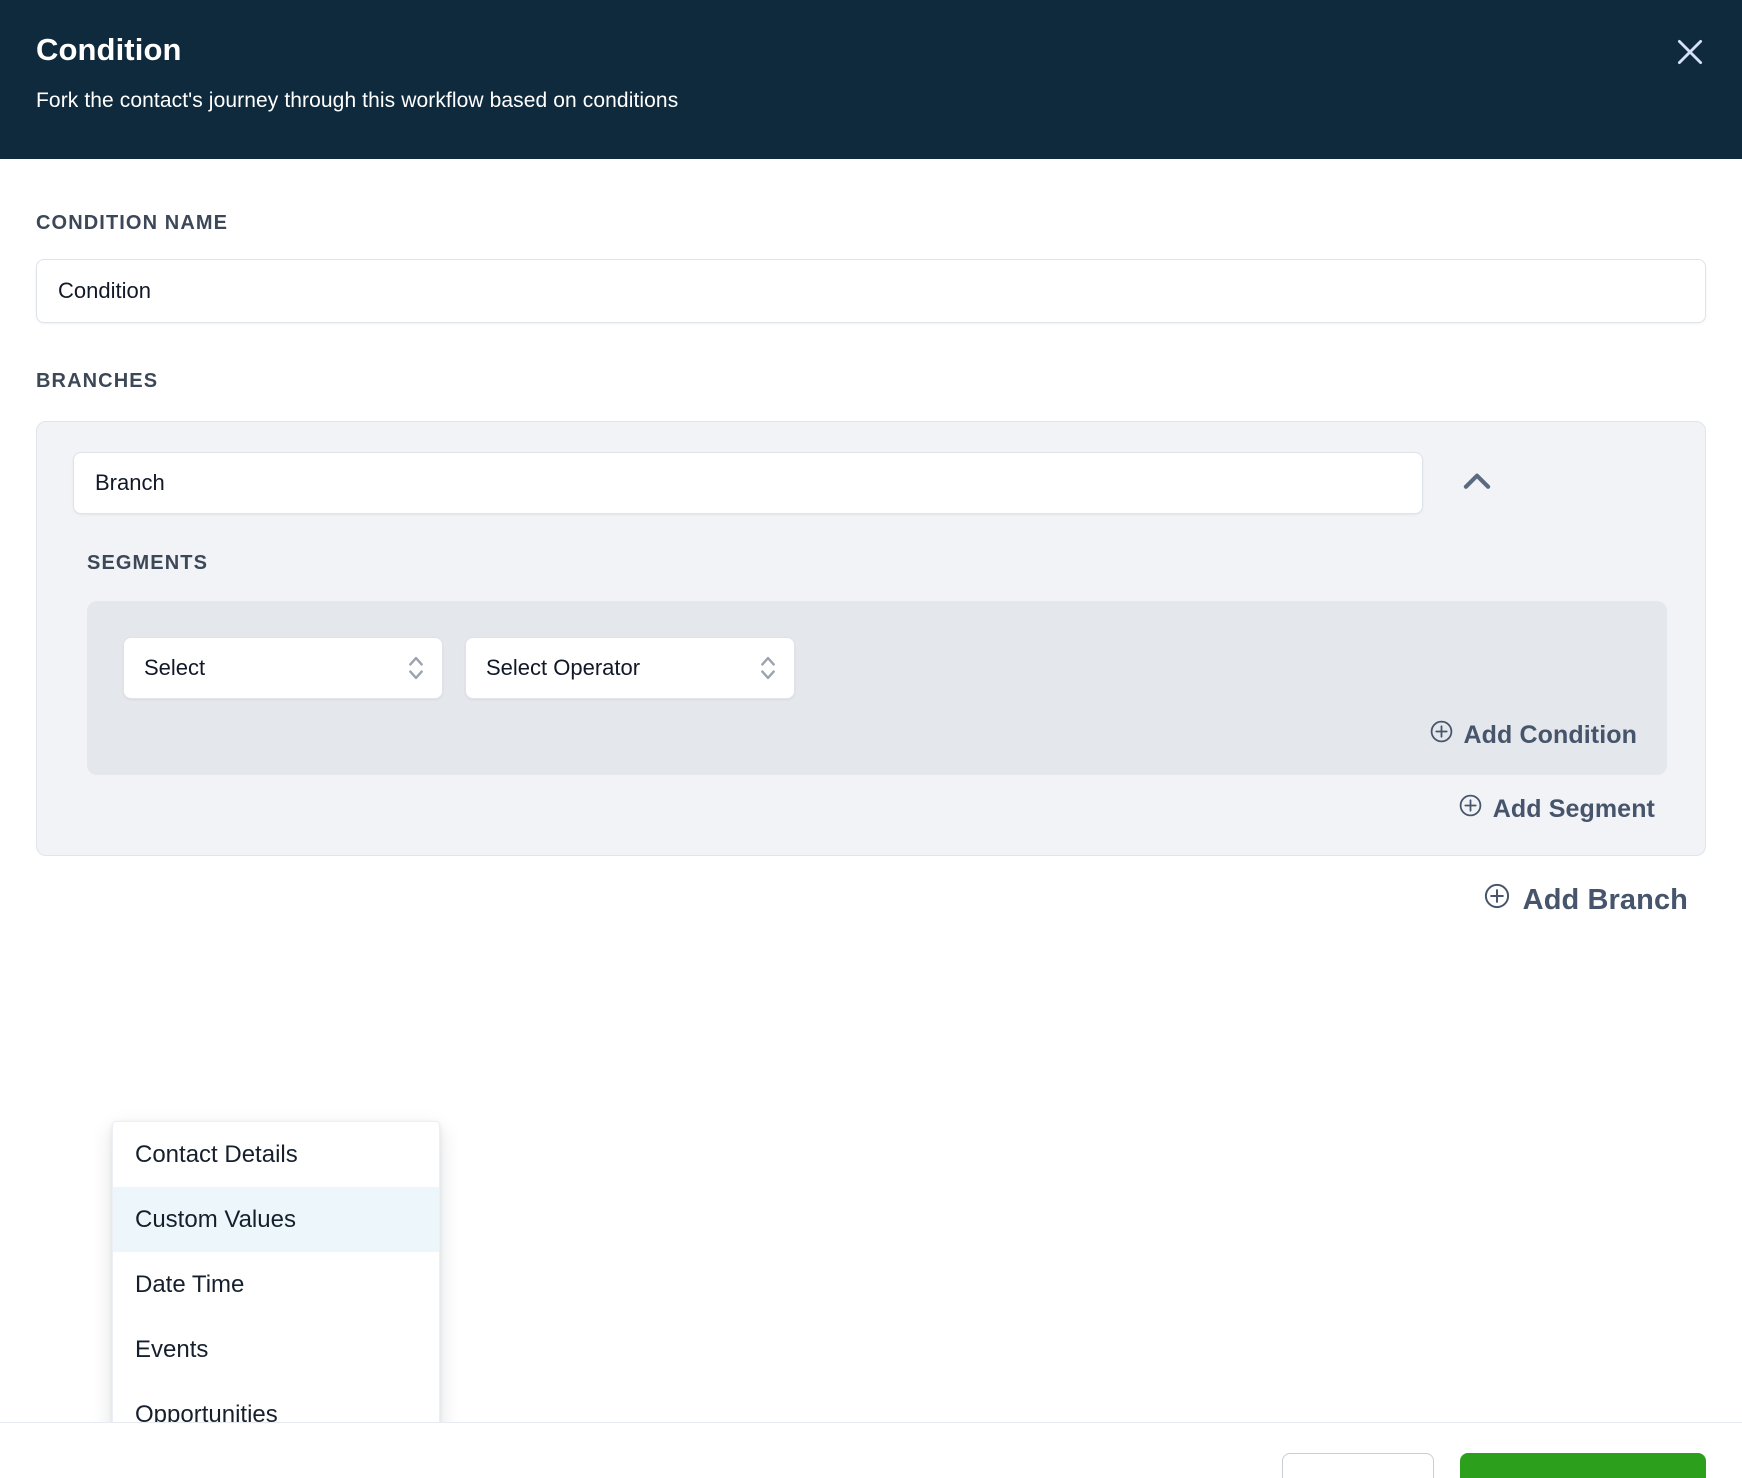 This screenshot has width=1742, height=1478. Describe the element at coordinates (109, 49) in the screenshot. I see `page-title: Condition` at that location.